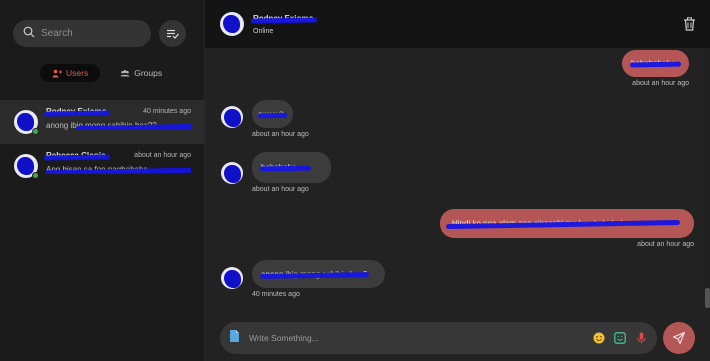  What do you see at coordinates (76, 156) in the screenshot?
I see `chat-name: Rebecca Clonis` at bounding box center [76, 156].